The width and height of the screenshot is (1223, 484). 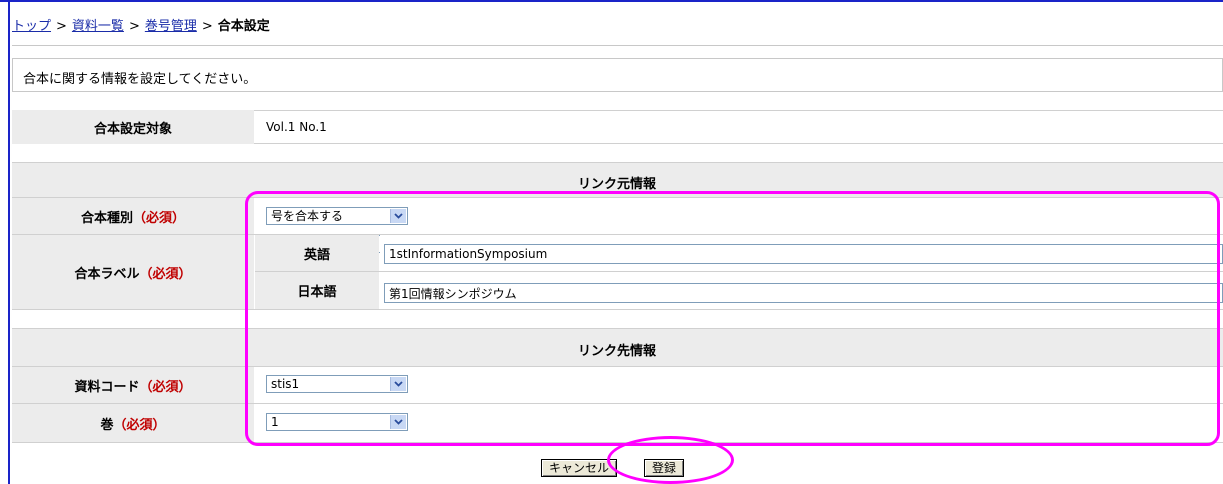 I want to click on volume-label-text: 巻, so click(x=107, y=425).